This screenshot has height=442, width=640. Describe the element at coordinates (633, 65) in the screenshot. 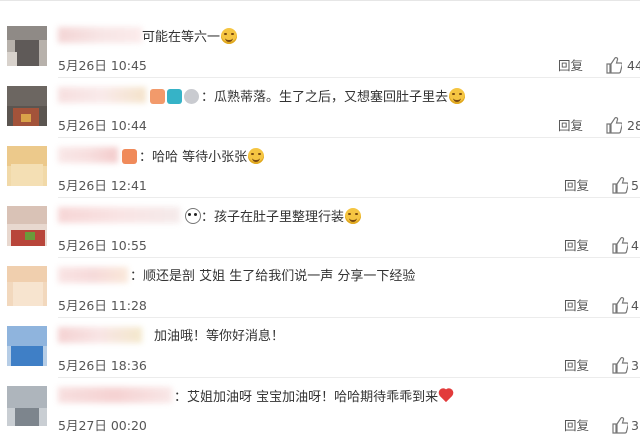

I see `like-count: 44` at that location.